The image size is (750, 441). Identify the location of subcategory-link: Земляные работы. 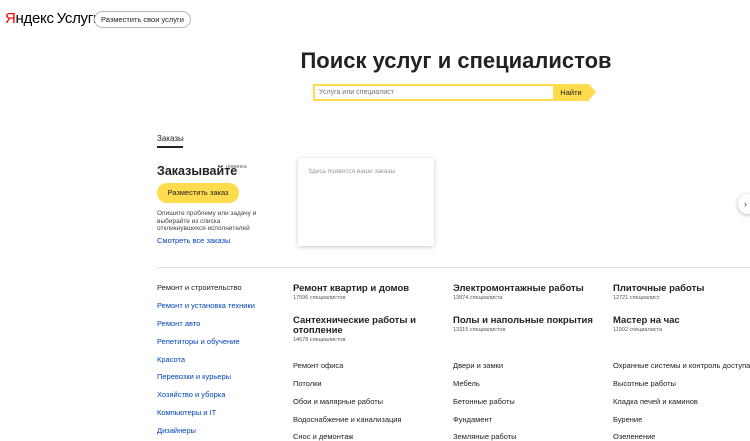
(485, 436).